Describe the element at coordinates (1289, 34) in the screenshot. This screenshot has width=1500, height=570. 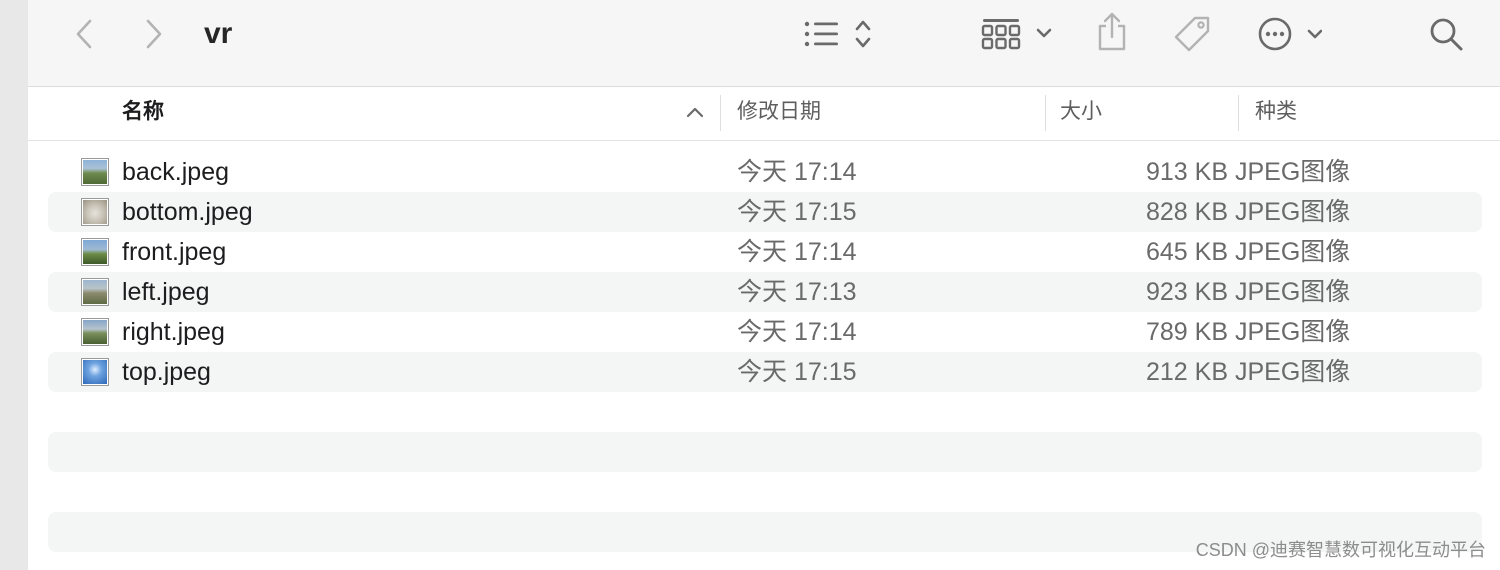
I see `ellipsis-circle-icon` at that location.